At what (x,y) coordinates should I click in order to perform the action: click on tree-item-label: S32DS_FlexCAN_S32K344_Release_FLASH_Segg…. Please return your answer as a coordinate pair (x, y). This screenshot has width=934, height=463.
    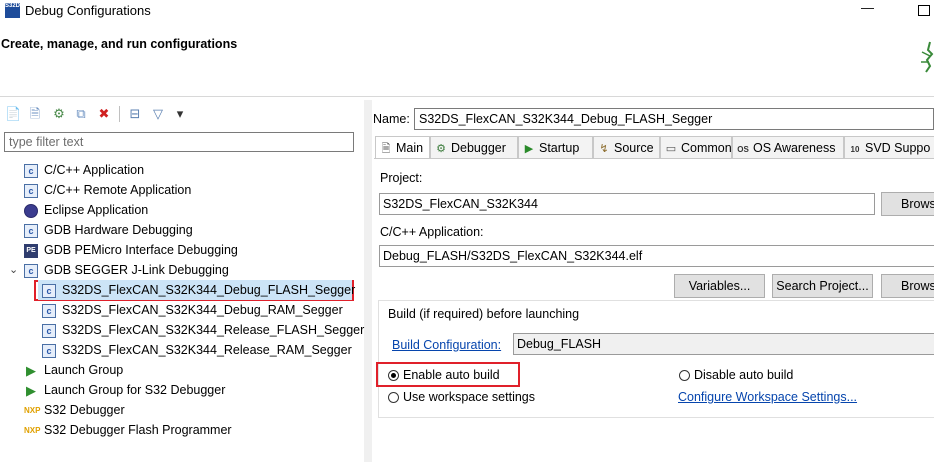
    Looking at the image, I should click on (213, 330).